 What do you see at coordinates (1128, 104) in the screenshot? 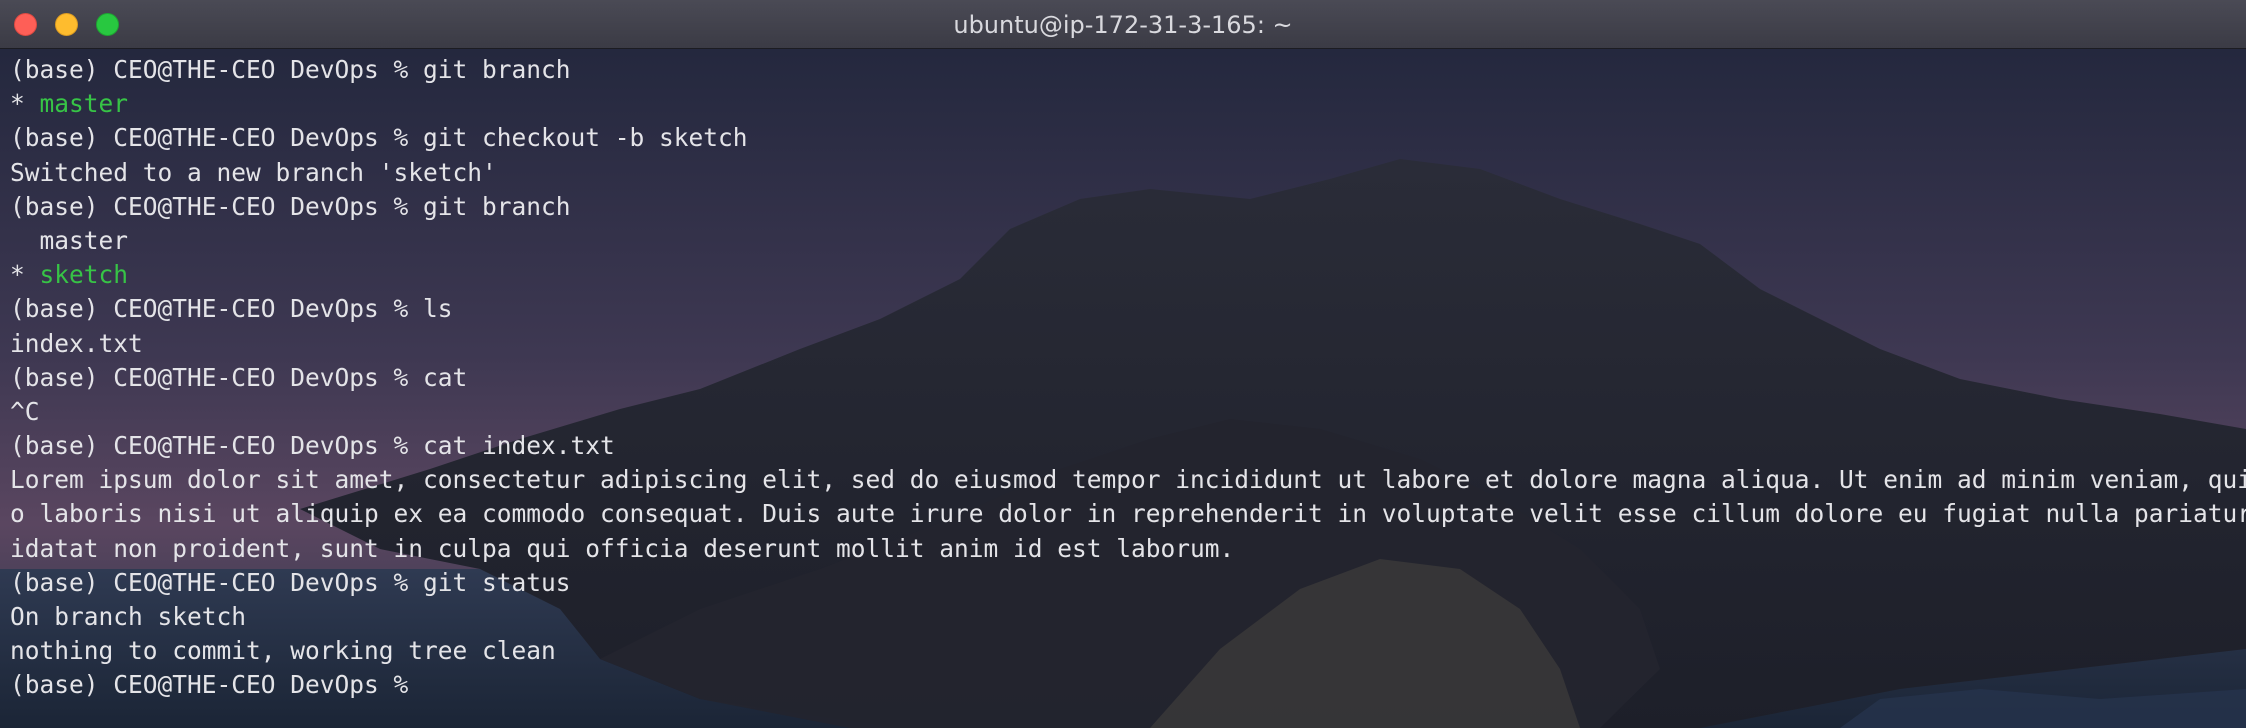
I see `terminal-line: * master` at bounding box center [1128, 104].